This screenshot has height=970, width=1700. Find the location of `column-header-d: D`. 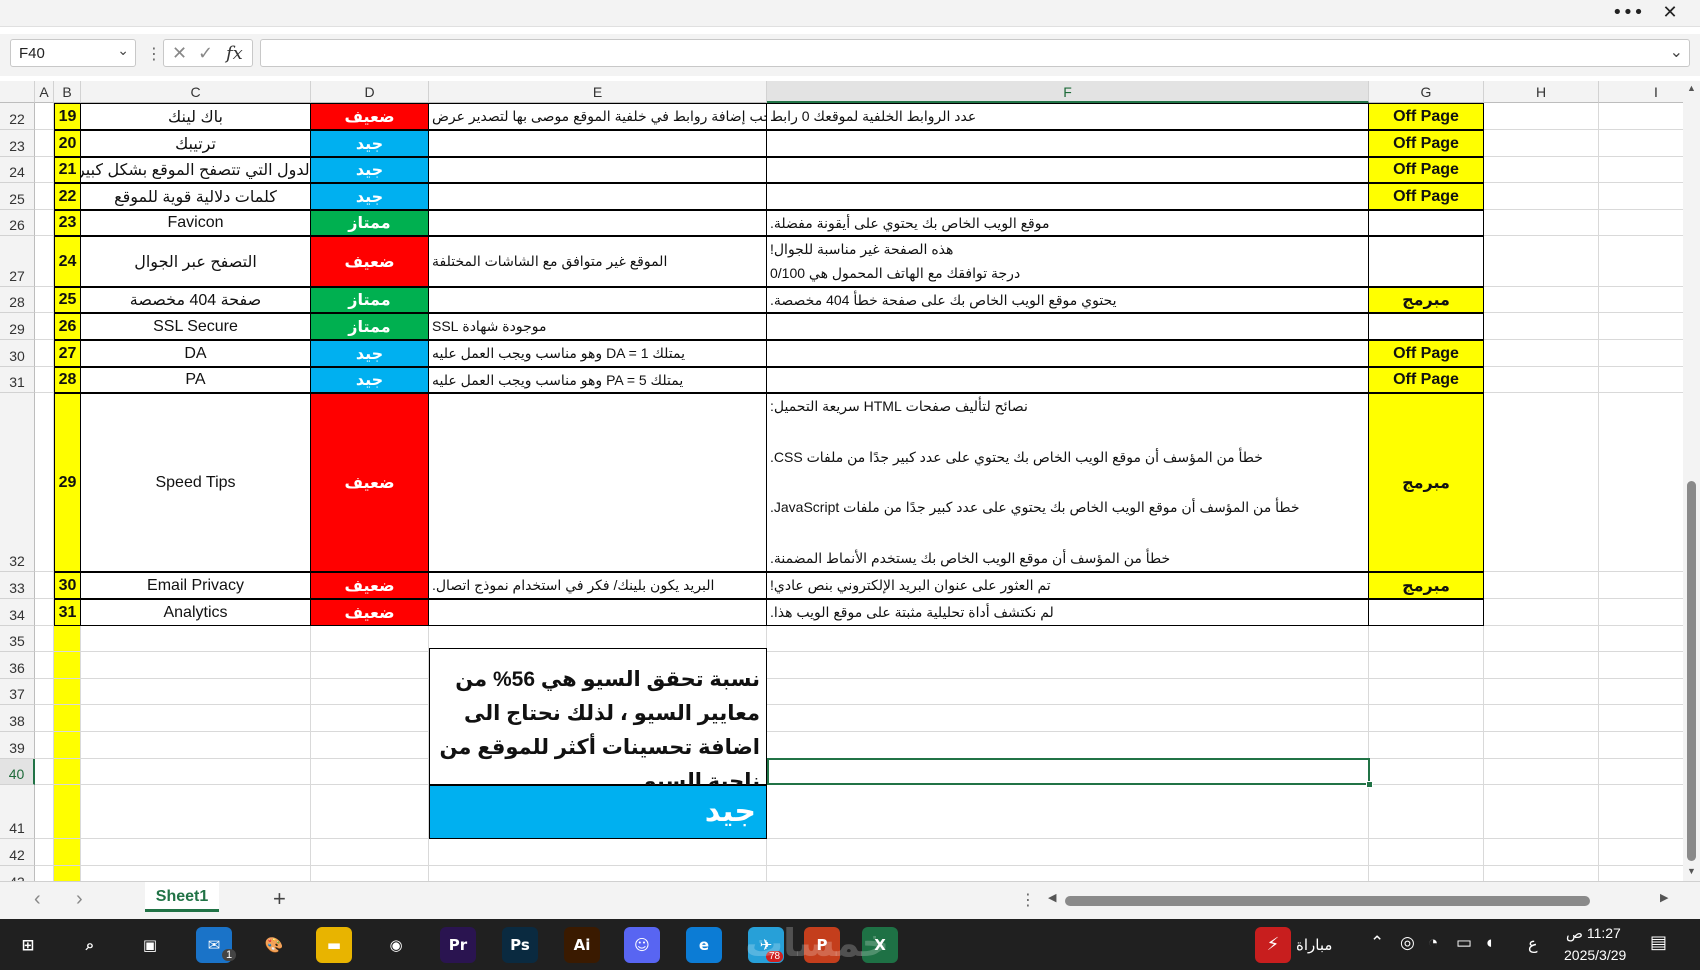

column-header-d: D is located at coordinates (370, 92).